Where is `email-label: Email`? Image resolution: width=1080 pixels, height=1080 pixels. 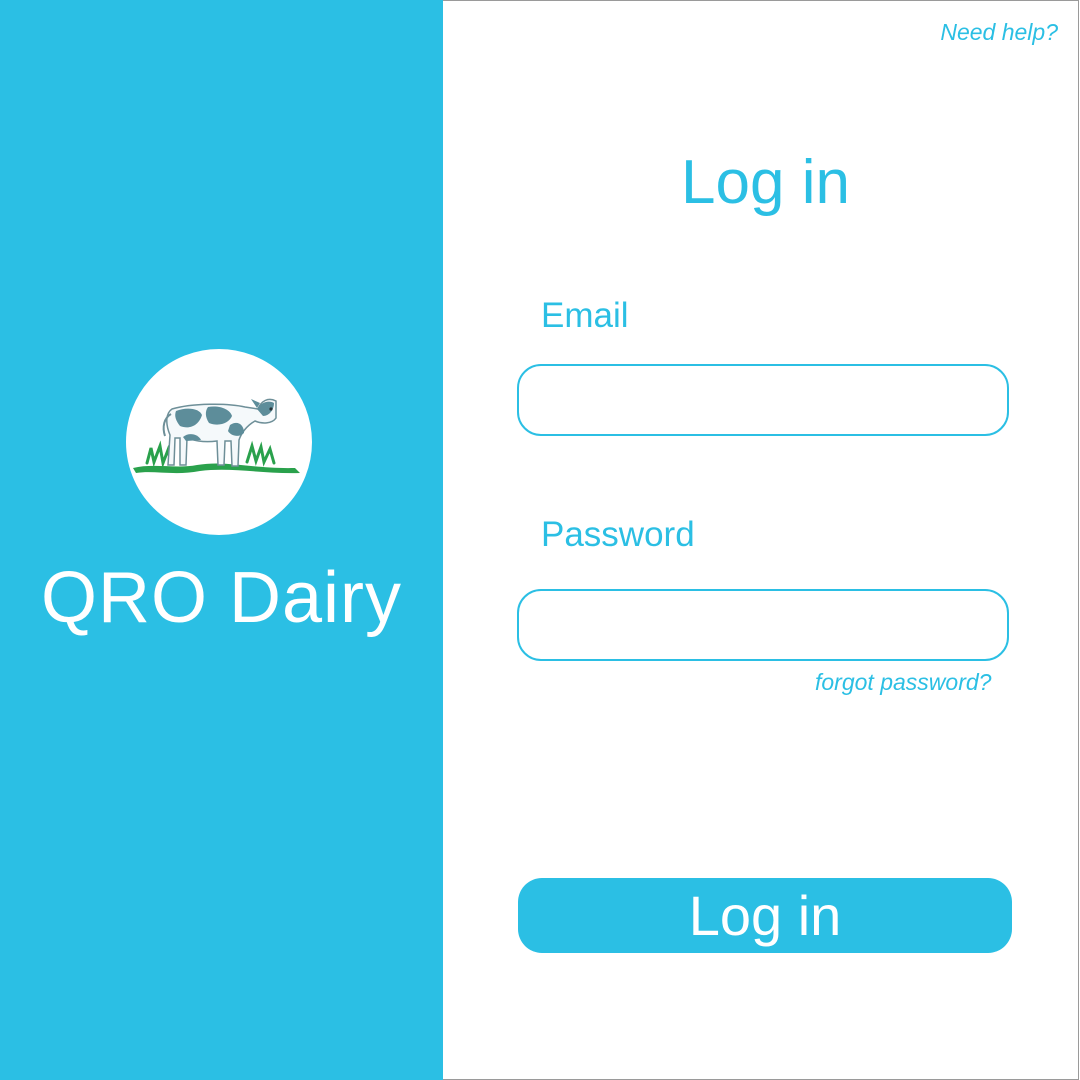 email-label: Email is located at coordinates (585, 315).